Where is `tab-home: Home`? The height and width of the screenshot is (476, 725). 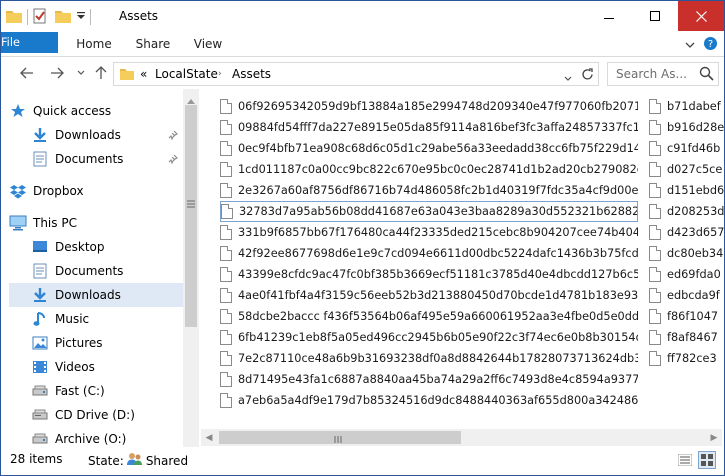 tab-home: Home is located at coordinates (94, 44).